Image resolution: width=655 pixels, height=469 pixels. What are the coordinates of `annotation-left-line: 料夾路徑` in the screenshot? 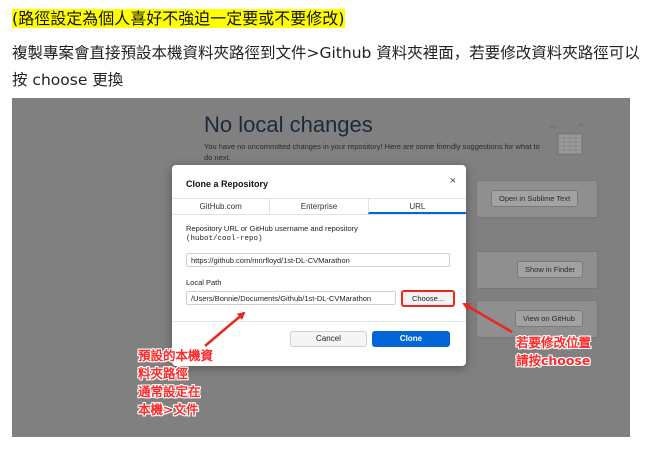 It's located at (163, 373).